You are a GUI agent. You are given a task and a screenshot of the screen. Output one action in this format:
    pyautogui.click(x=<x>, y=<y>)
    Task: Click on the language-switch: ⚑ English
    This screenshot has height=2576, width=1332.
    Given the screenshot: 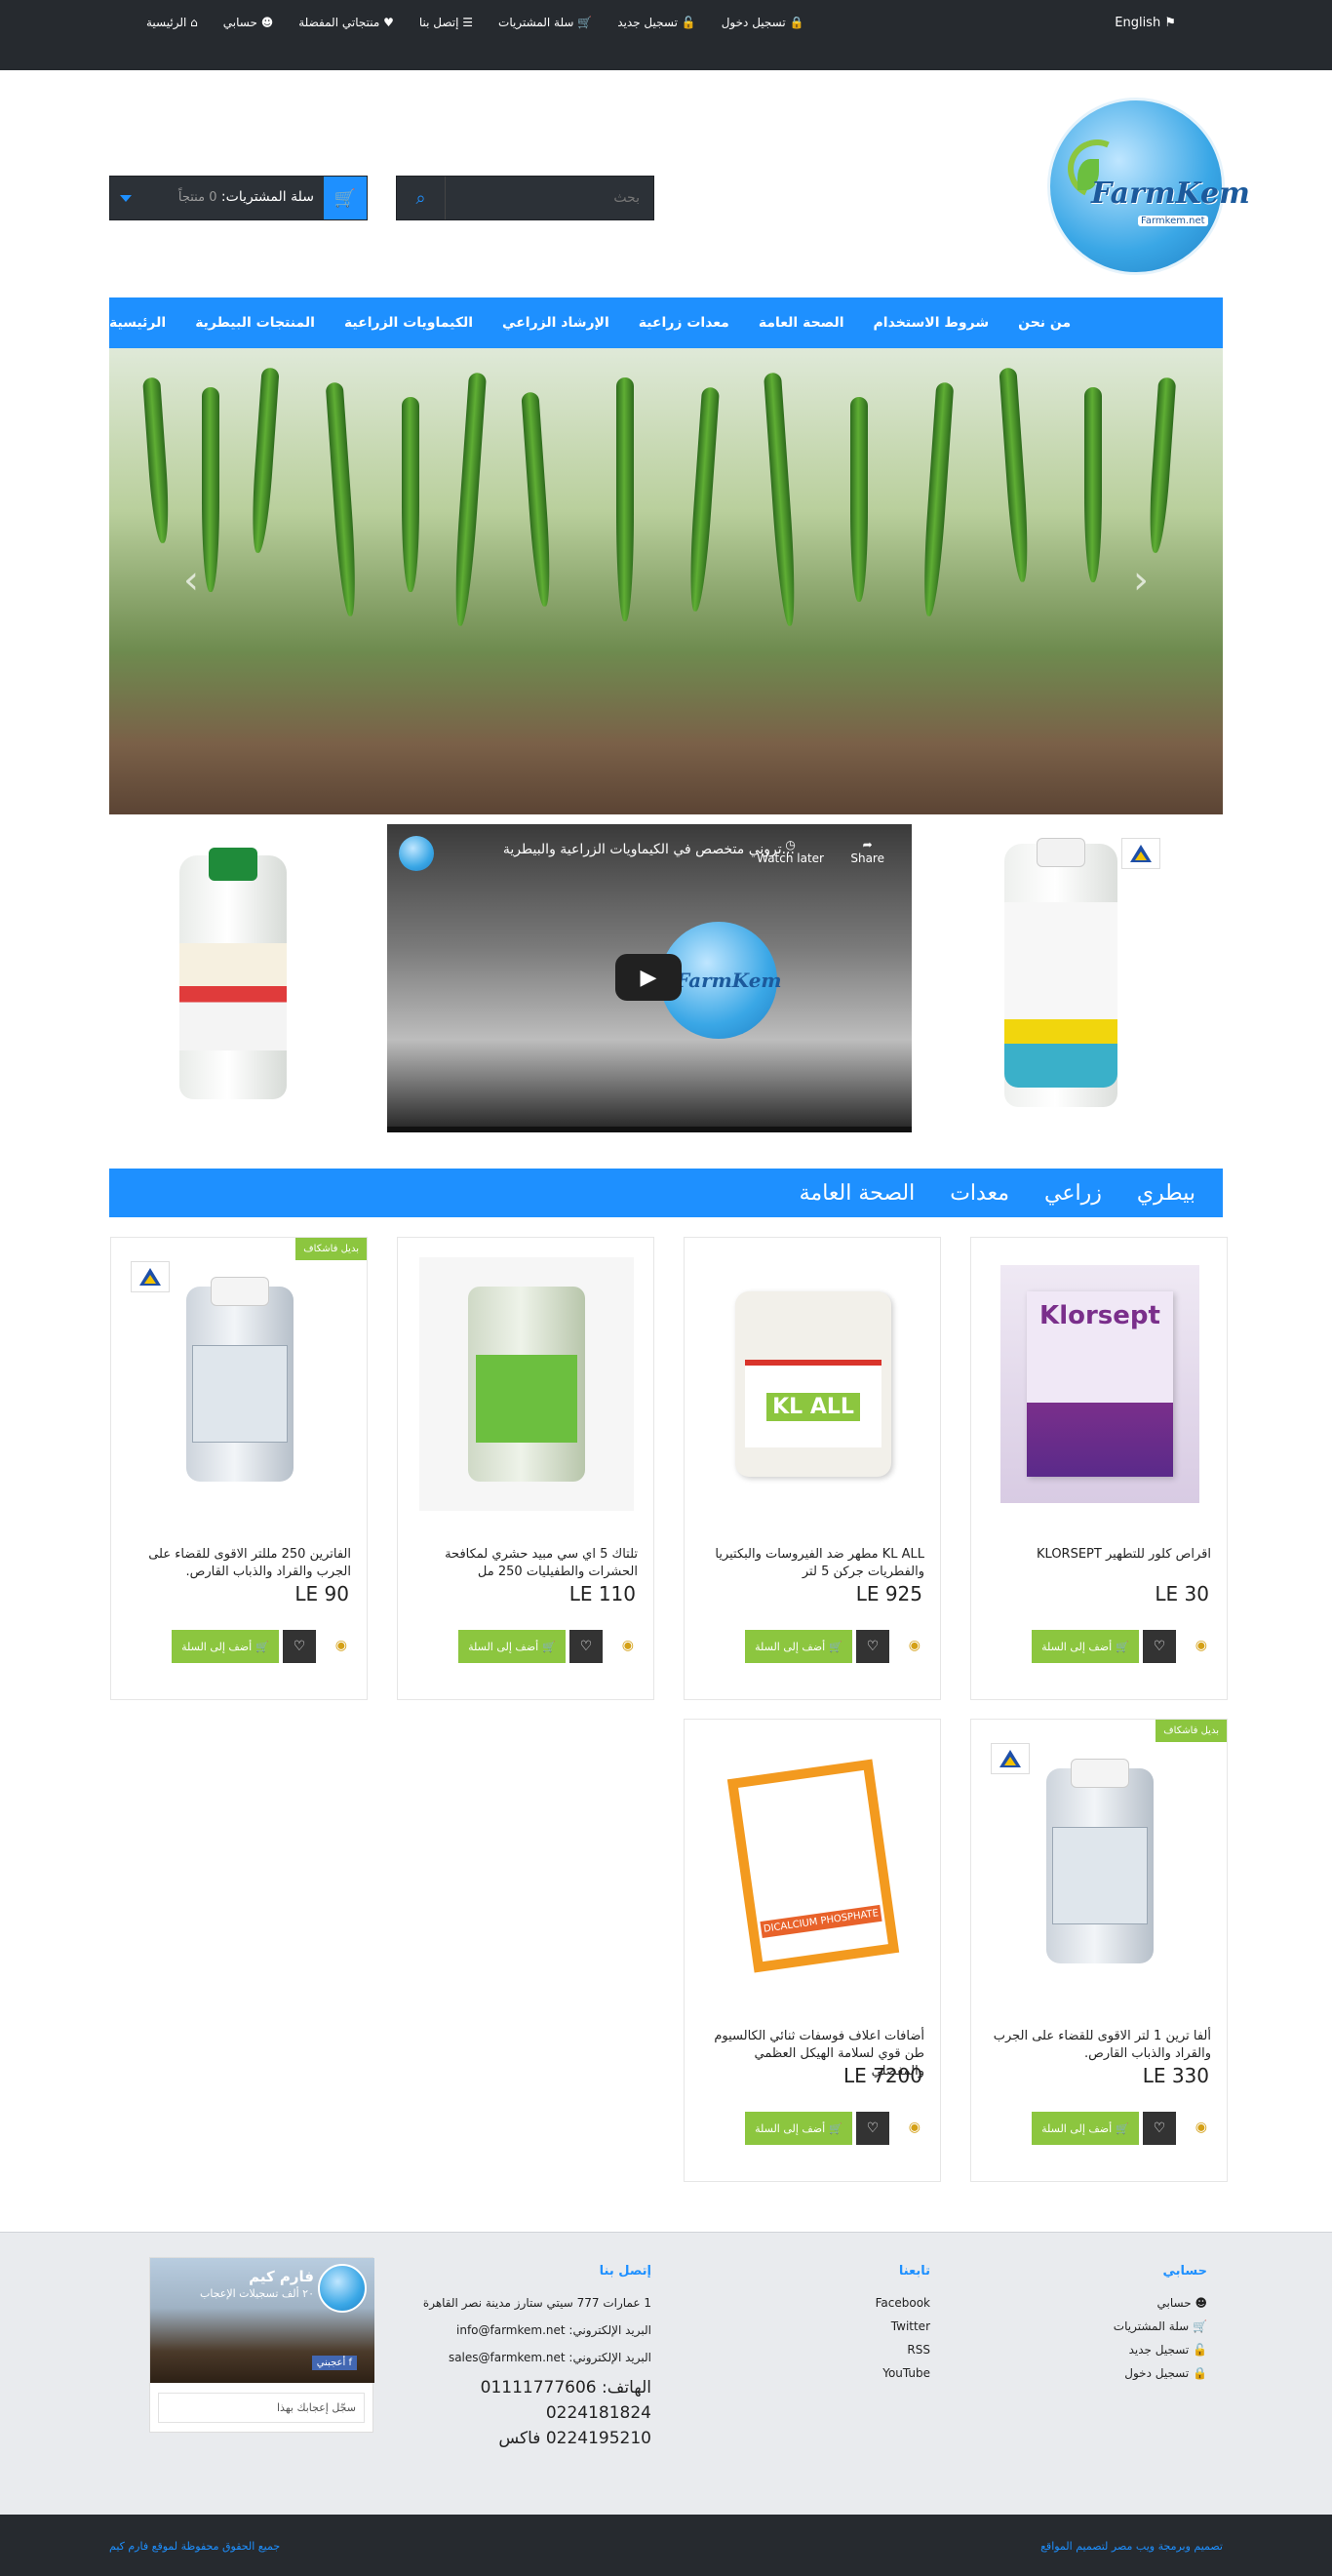 What is the action you would take?
    pyautogui.click(x=1146, y=23)
    